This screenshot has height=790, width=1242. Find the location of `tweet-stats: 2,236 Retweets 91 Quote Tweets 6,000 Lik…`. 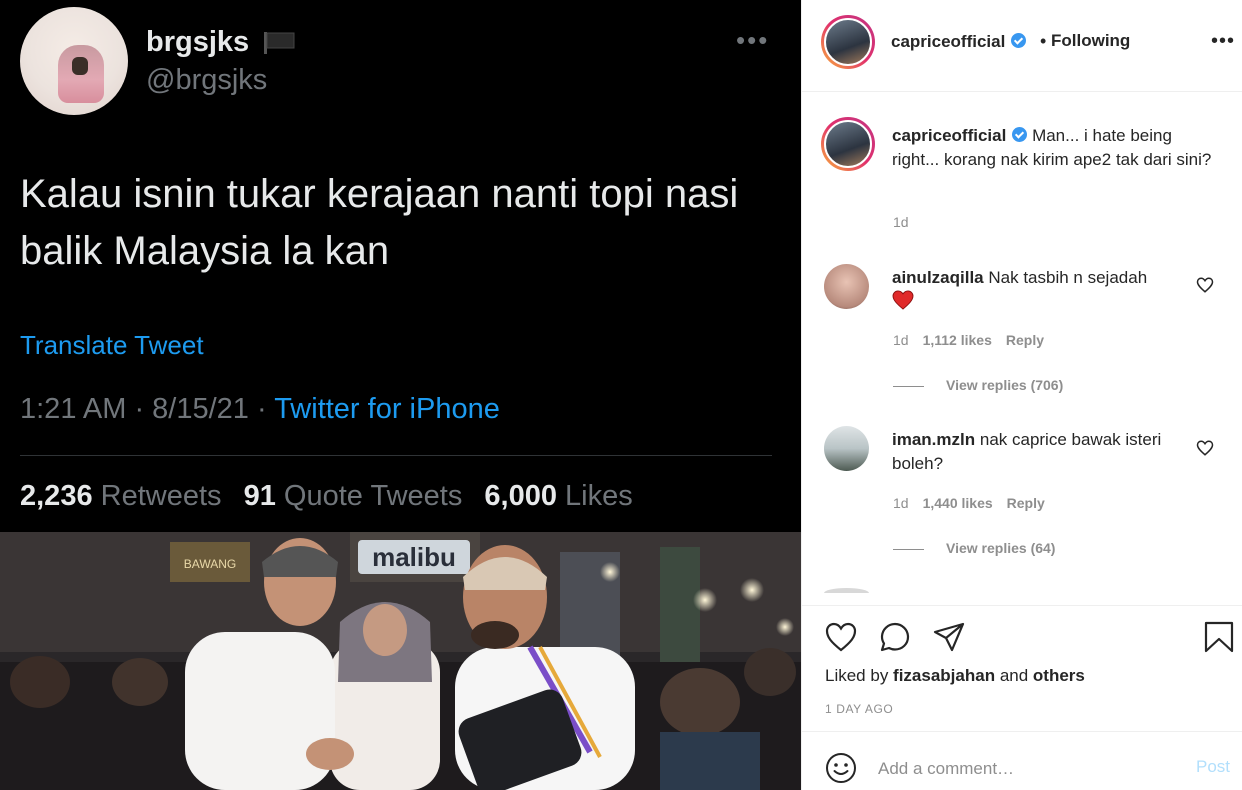

tweet-stats: 2,236 Retweets 91 Quote Tweets 6,000 Lik… is located at coordinates (326, 496).